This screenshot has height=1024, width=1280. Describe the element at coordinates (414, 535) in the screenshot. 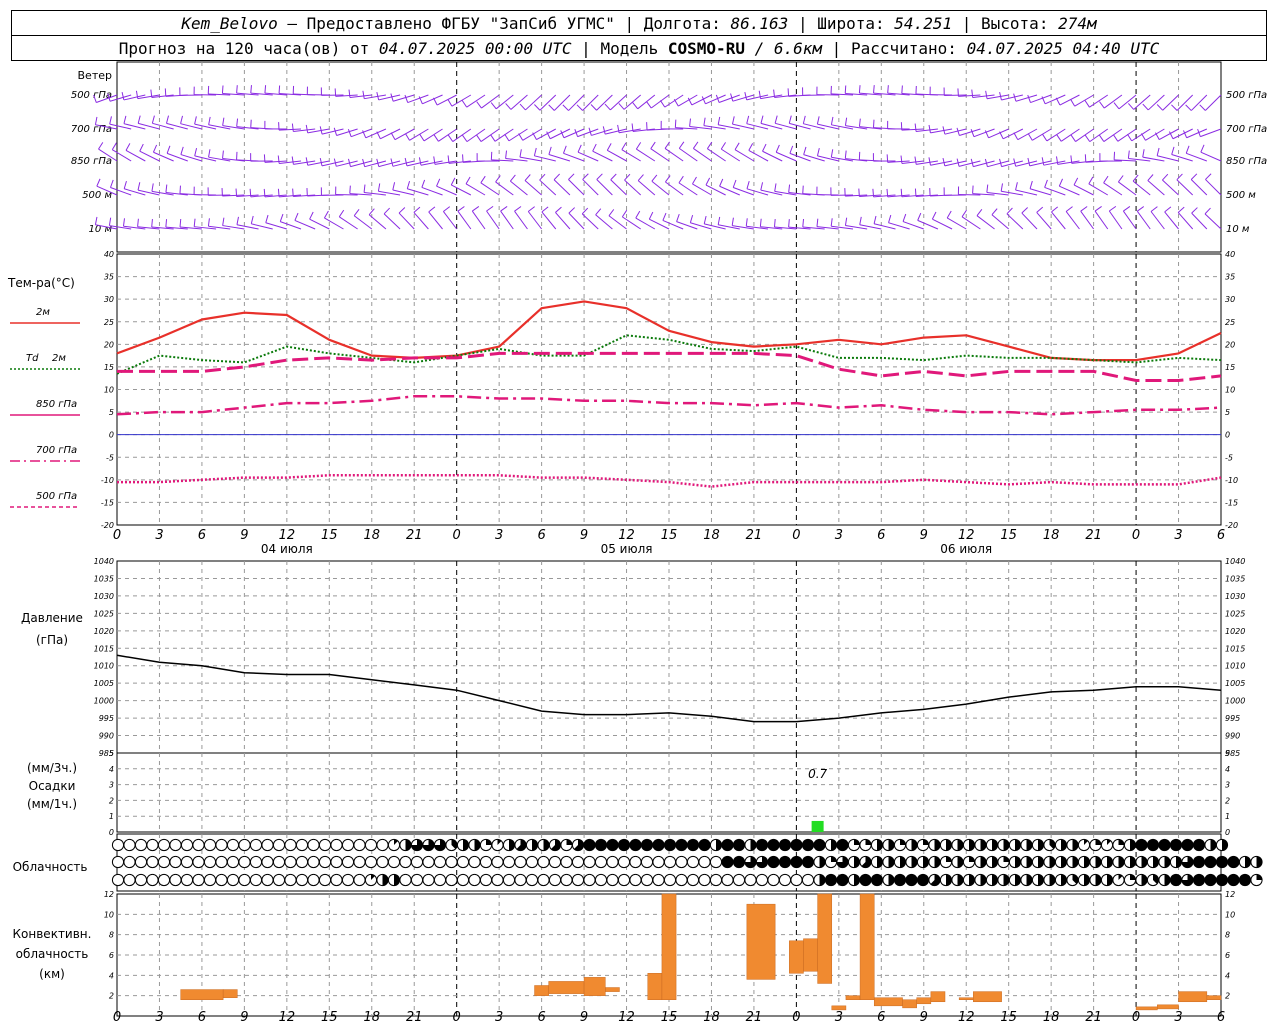

I see `temp-xtick-label: 21` at that location.